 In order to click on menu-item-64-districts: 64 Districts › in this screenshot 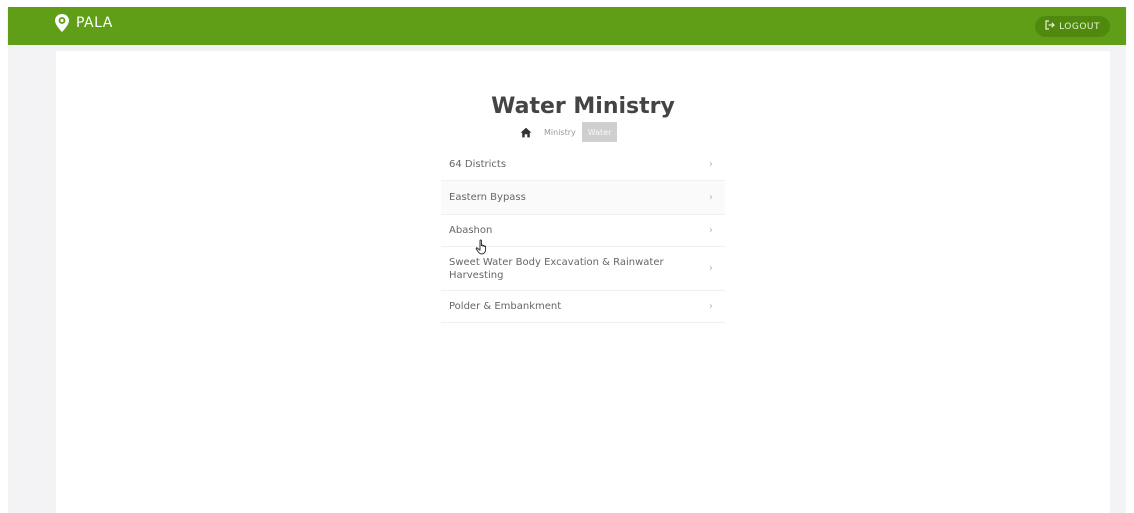, I will do `click(583, 165)`.